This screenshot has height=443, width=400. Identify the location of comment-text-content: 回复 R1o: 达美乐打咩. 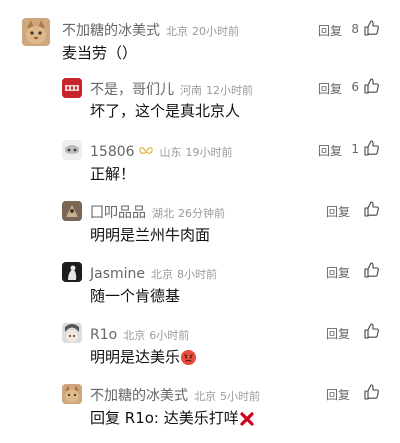
(164, 418).